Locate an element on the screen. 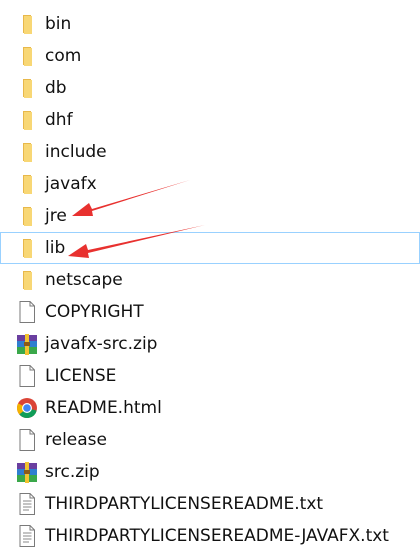 This screenshot has width=420, height=560. file-row-netscape: netscape is located at coordinates (210, 280).